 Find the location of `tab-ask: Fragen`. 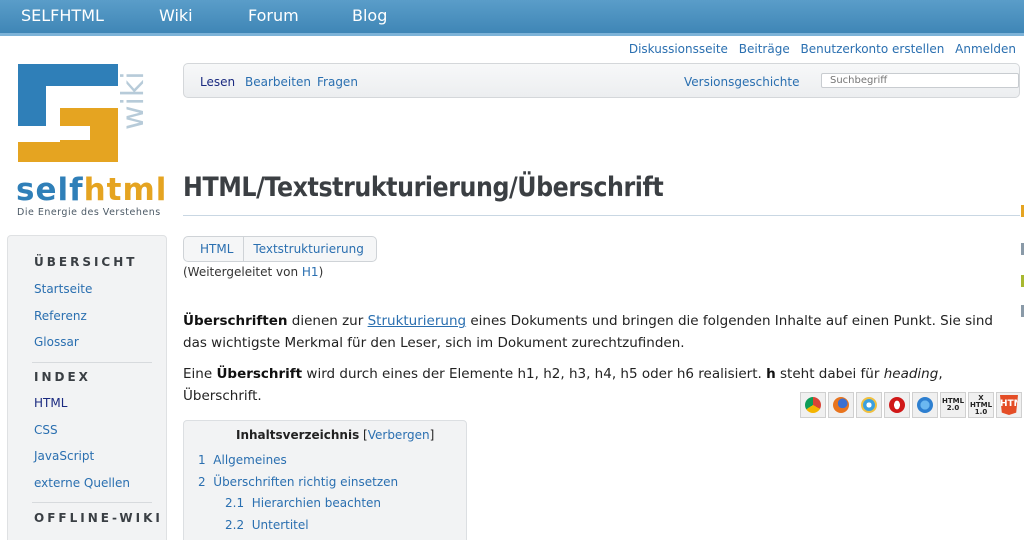

tab-ask: Fragen is located at coordinates (337, 82).